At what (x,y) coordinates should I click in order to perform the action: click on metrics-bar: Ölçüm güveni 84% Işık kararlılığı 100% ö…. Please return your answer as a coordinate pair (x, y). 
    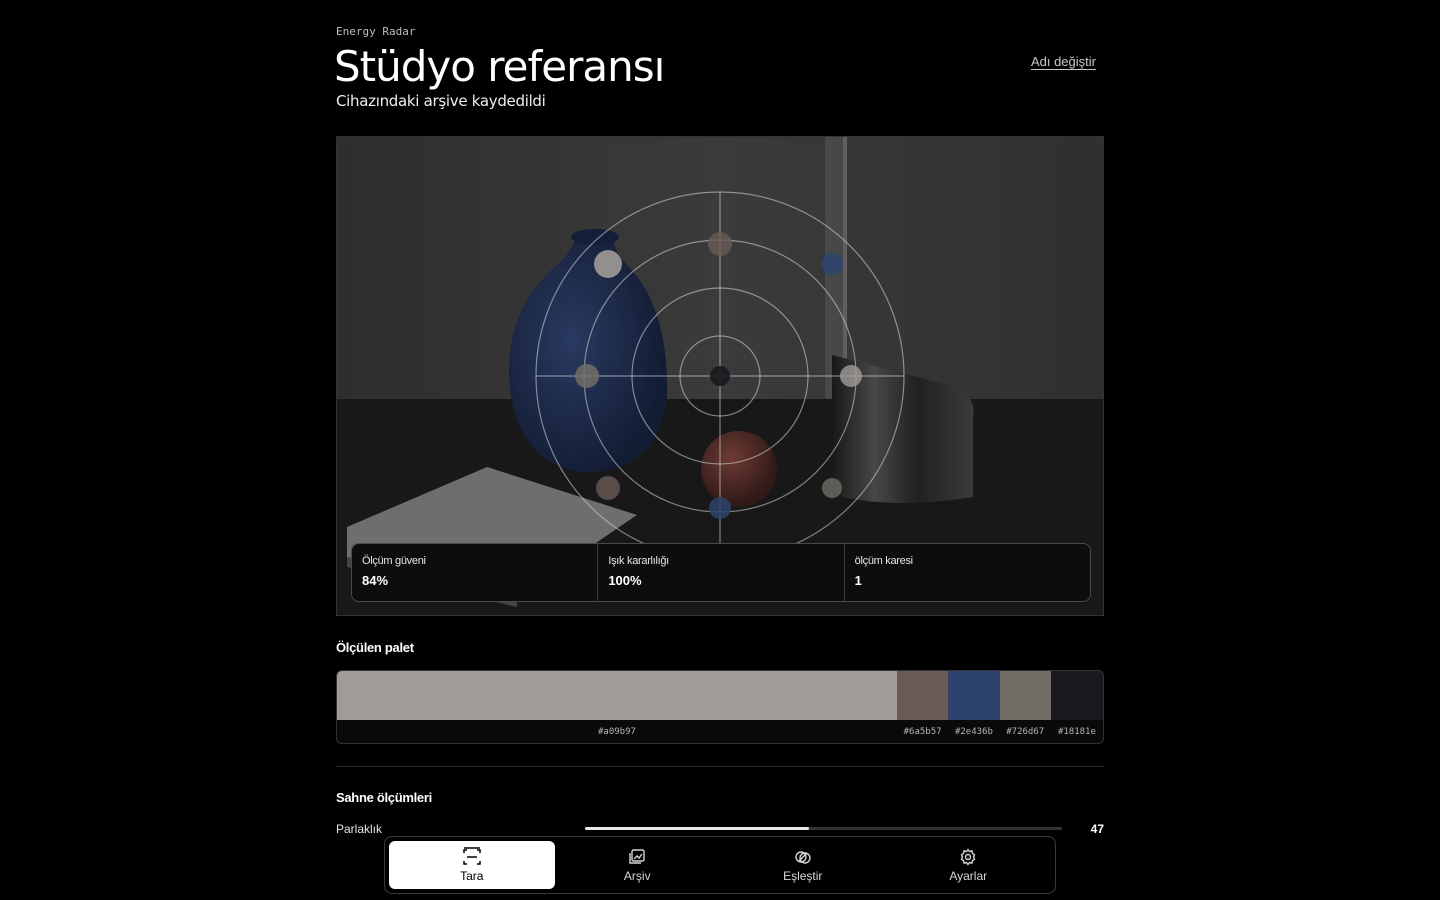
    Looking at the image, I should click on (721, 572).